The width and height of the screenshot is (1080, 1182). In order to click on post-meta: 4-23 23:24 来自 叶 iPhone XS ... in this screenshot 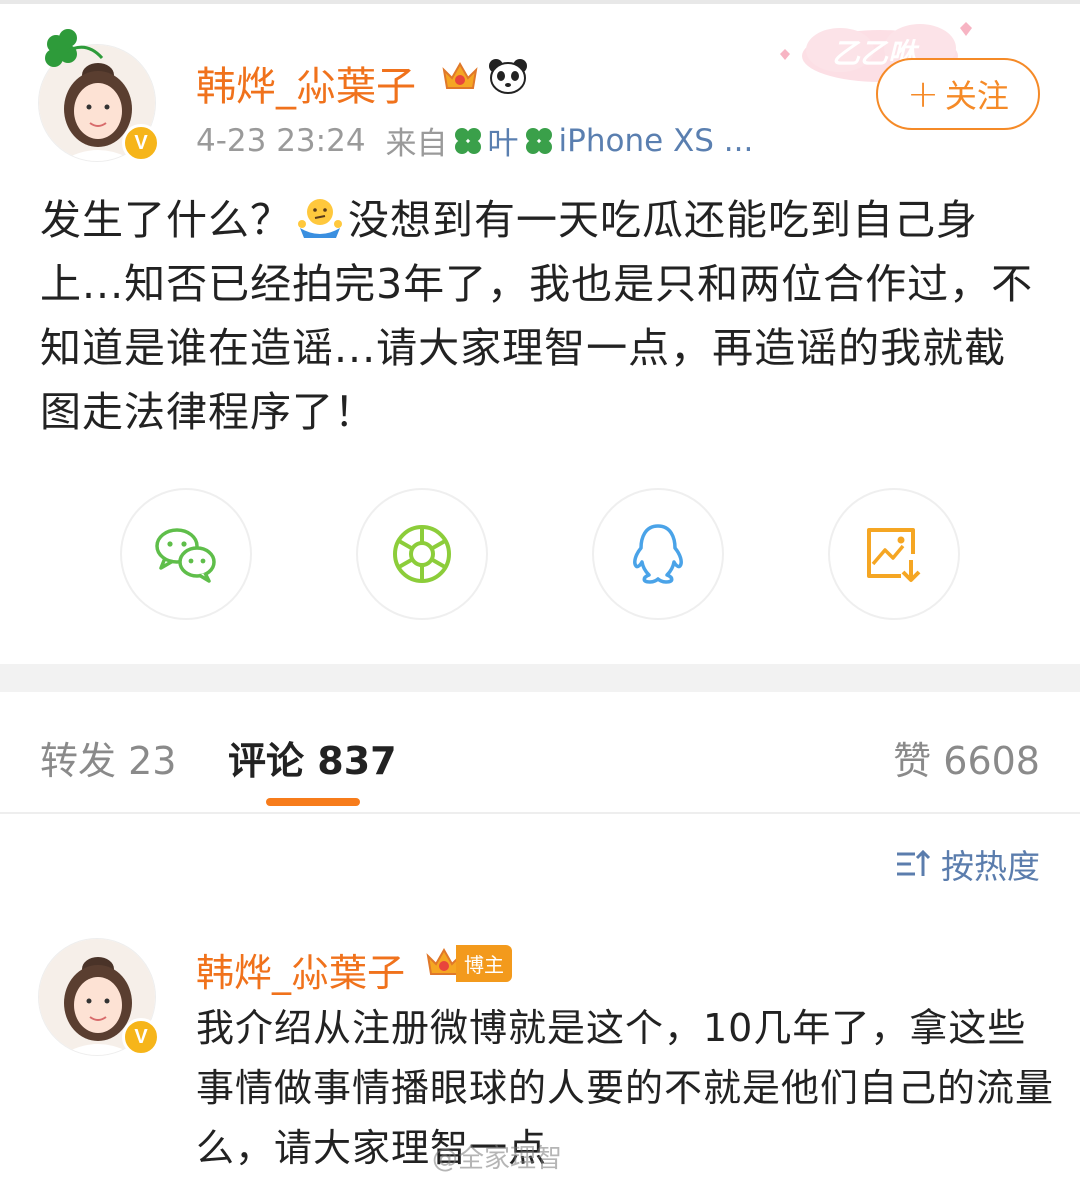, I will do `click(474, 140)`.